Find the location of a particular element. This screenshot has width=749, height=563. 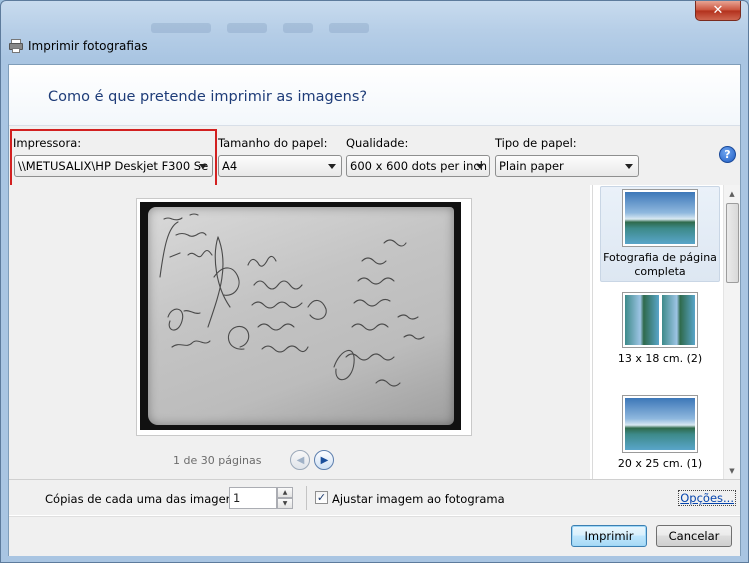

header-band: Como é que pretende imprimir as imagens? is located at coordinates (374, 95).